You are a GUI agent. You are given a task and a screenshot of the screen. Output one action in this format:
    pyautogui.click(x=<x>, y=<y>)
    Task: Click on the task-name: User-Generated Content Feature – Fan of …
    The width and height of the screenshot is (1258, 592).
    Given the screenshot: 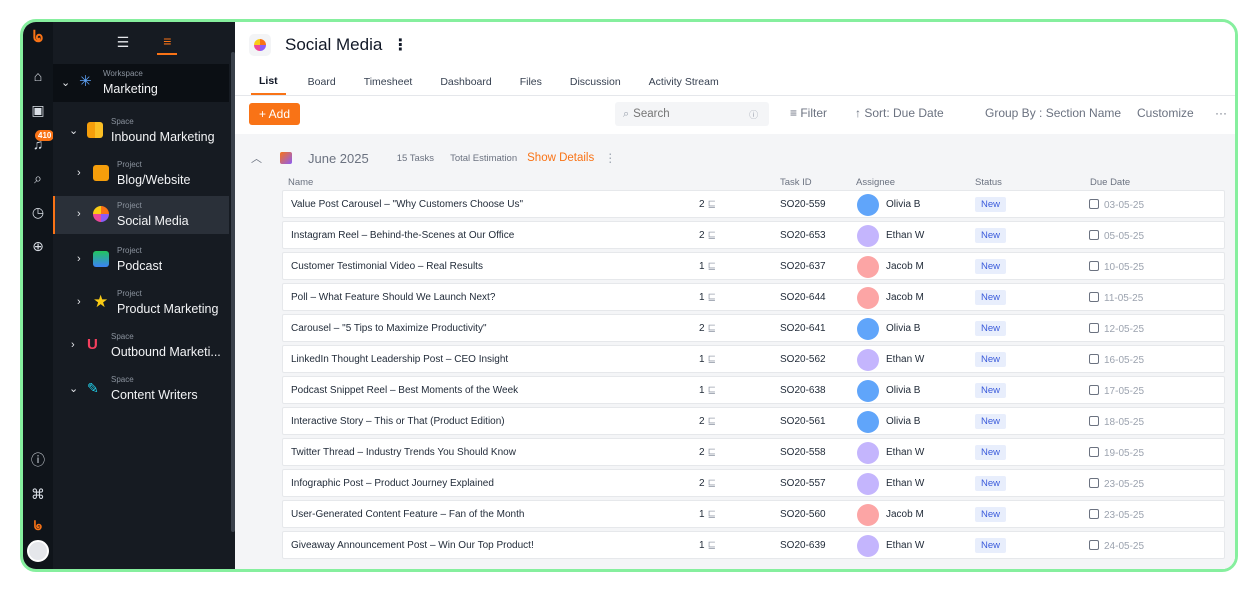 What is the action you would take?
    pyautogui.click(x=407, y=514)
    